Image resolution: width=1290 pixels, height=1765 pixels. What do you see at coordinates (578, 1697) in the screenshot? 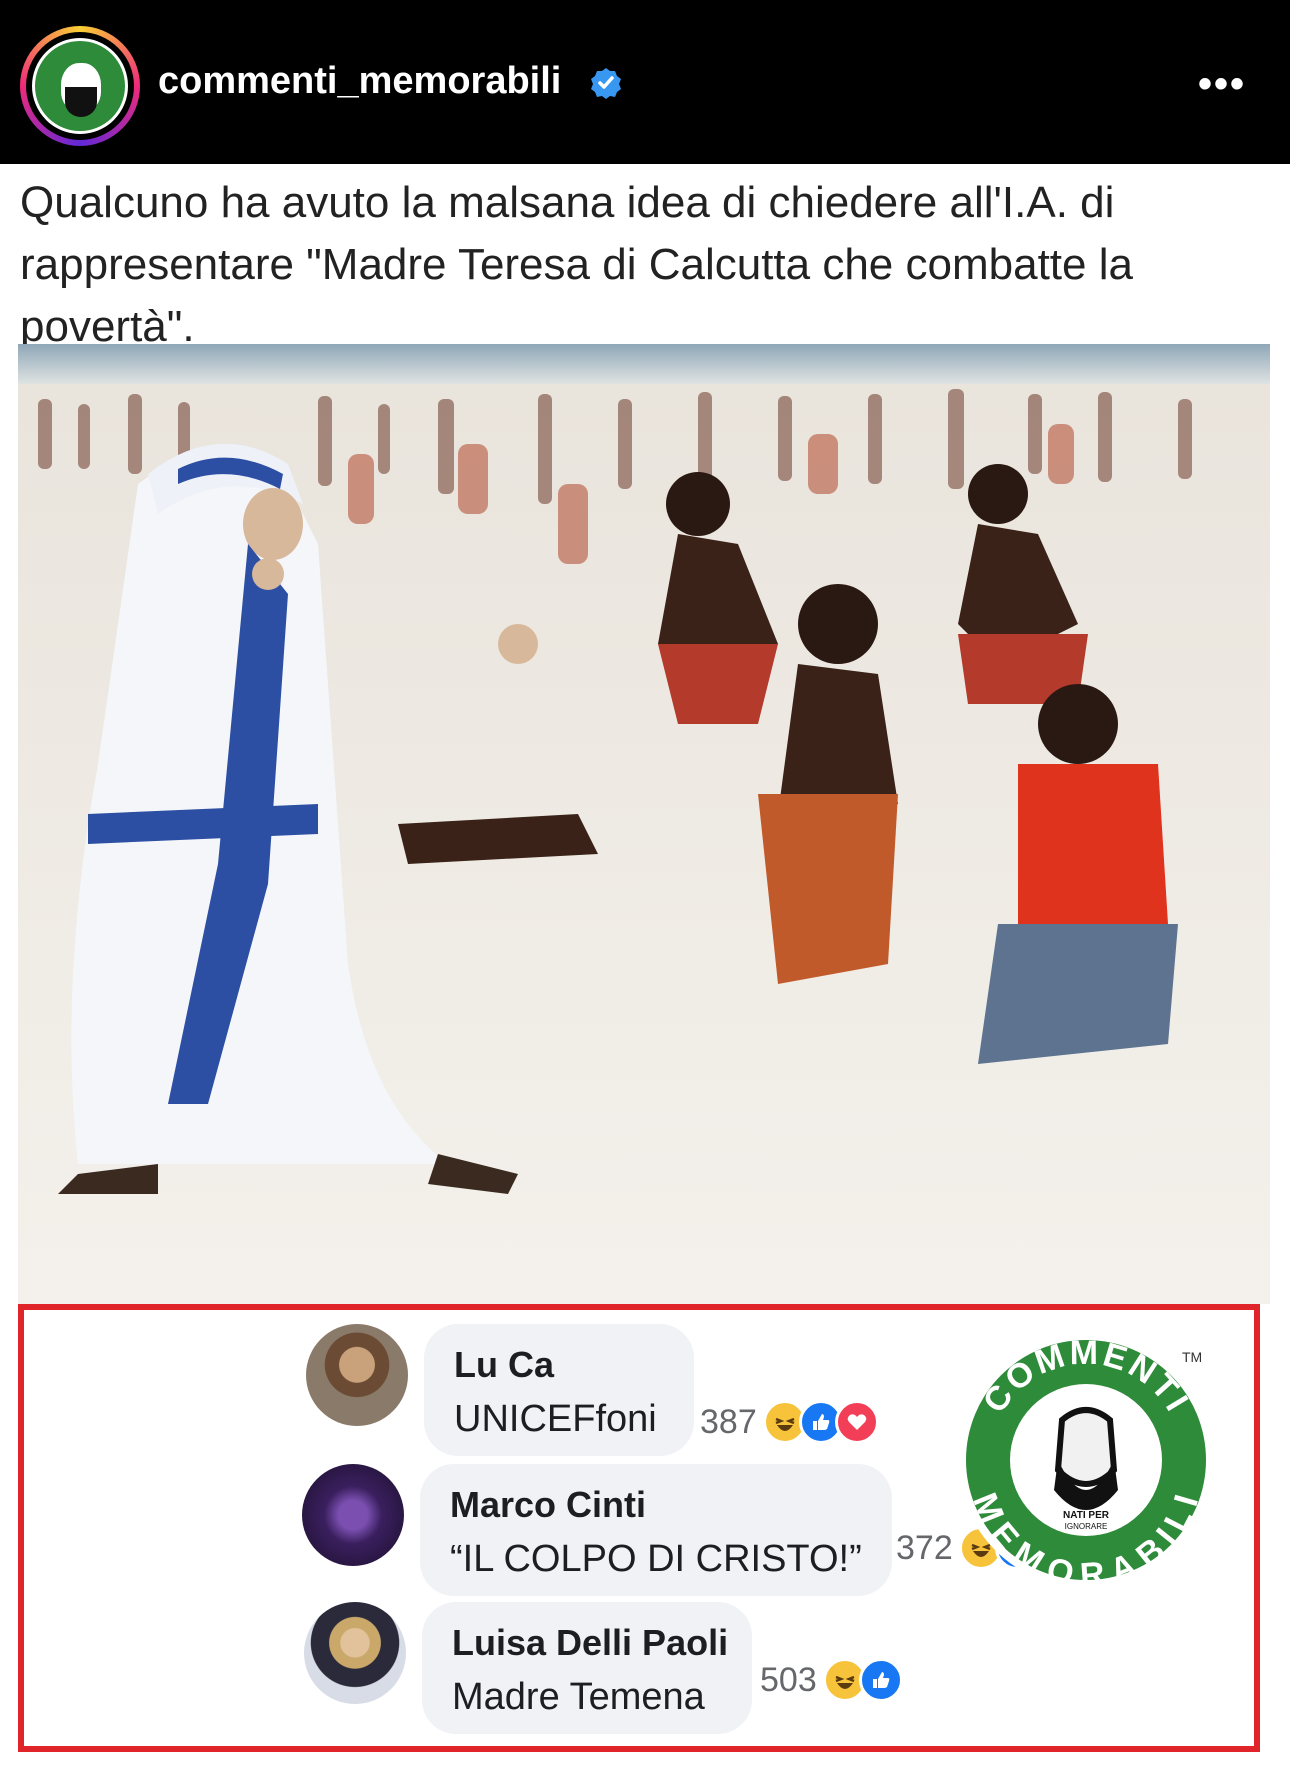
I see `comment-text: Madre Temena` at bounding box center [578, 1697].